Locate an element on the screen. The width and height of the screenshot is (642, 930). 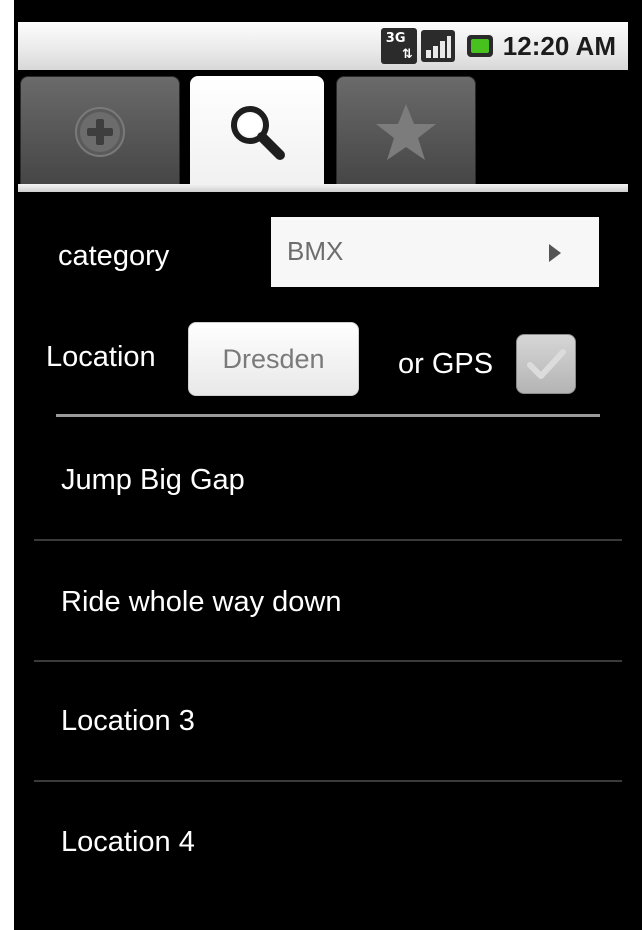
tab-add is located at coordinates (100, 132).